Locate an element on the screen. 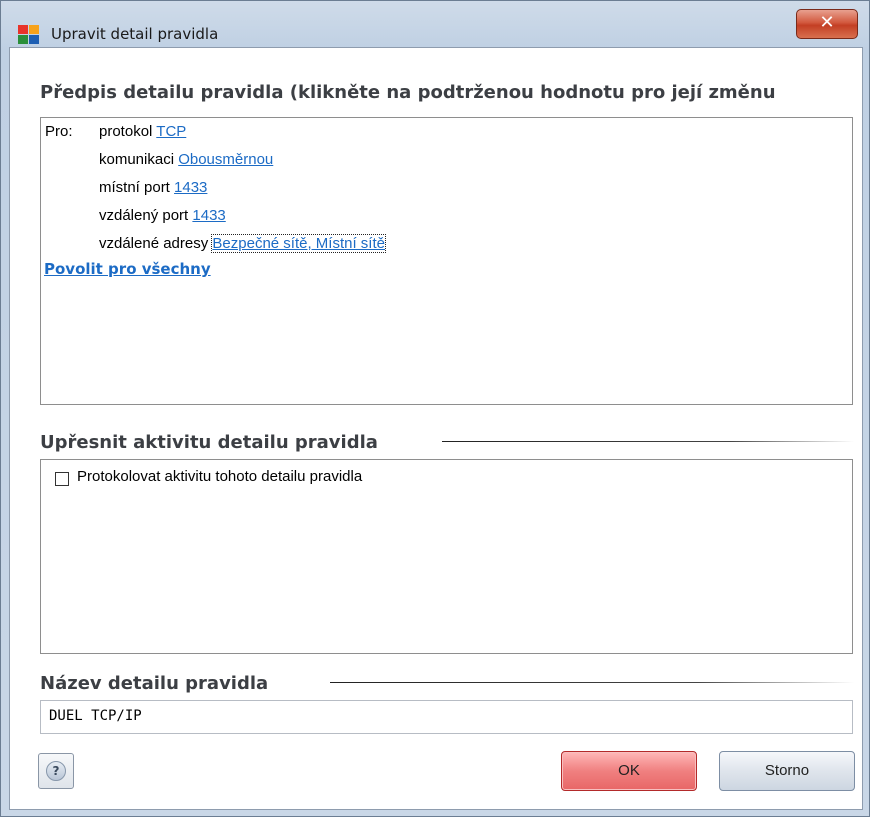  avg-logo-icon is located at coordinates (29, 35).